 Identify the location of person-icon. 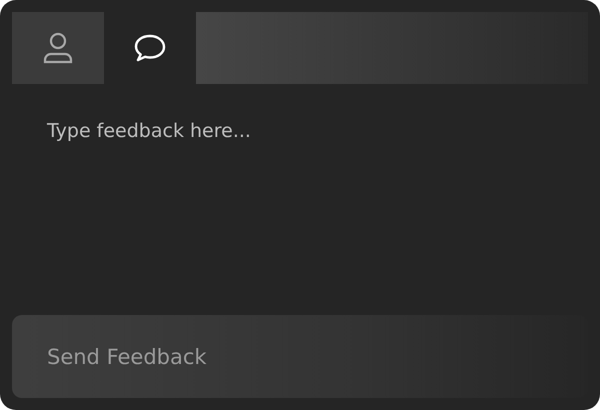
(58, 48).